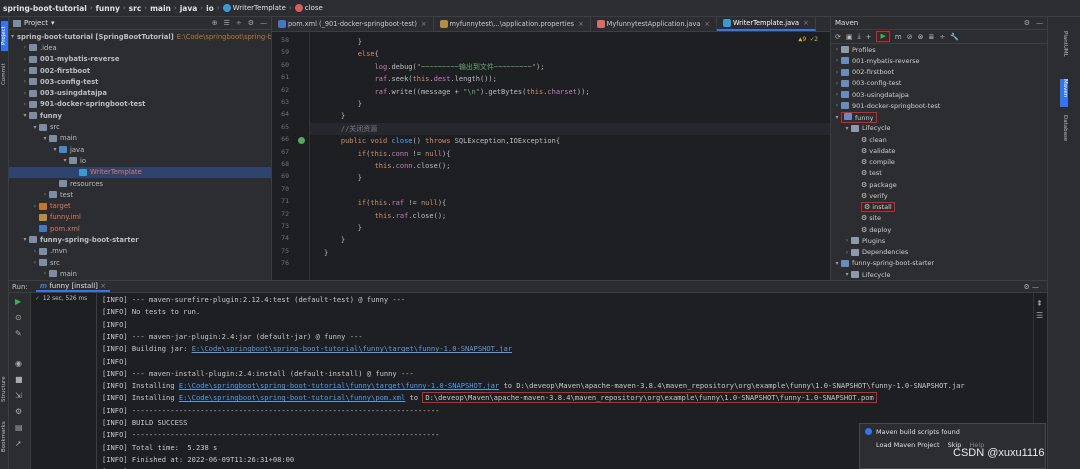 The height and width of the screenshot is (469, 1080). Describe the element at coordinates (570, 216) in the screenshot. I see `code-line: this.raf.close();` at that location.